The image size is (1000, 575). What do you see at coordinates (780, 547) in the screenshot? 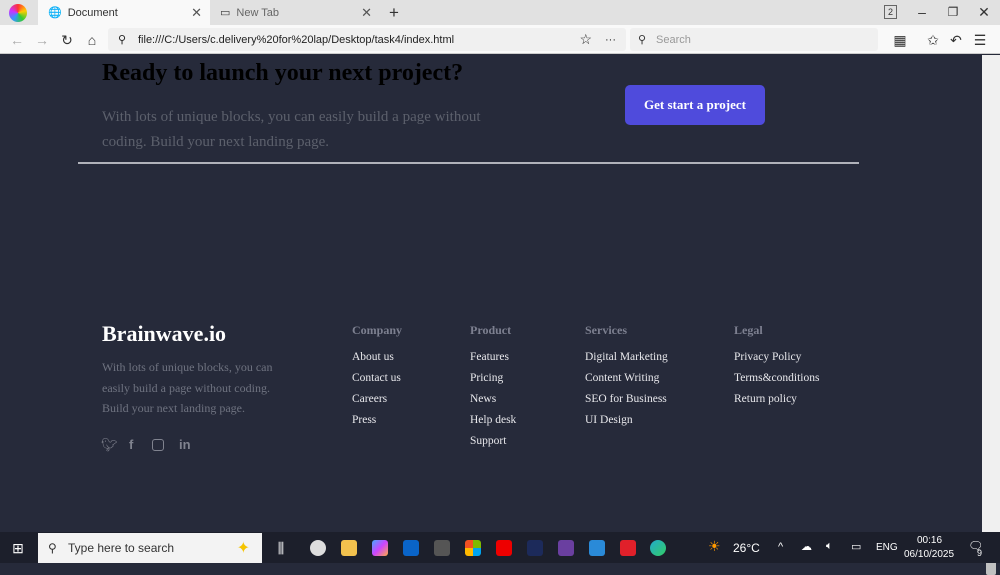
I see `tray-chevron-icon: ^` at bounding box center [780, 547].